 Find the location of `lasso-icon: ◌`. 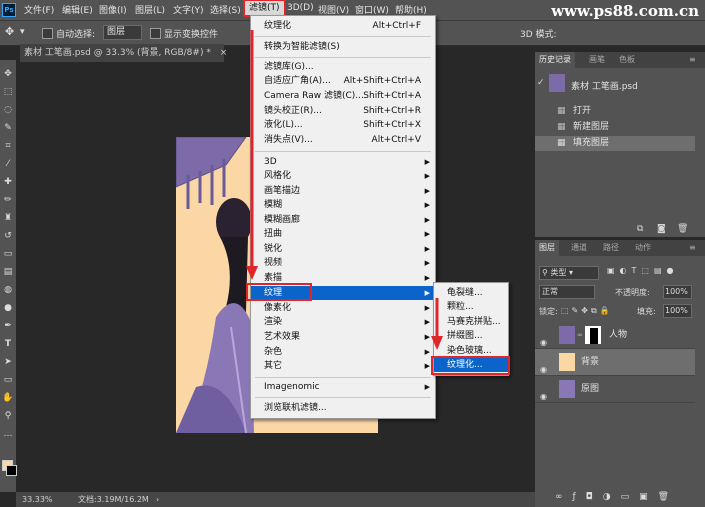

lasso-icon: ◌ is located at coordinates (8, 110).